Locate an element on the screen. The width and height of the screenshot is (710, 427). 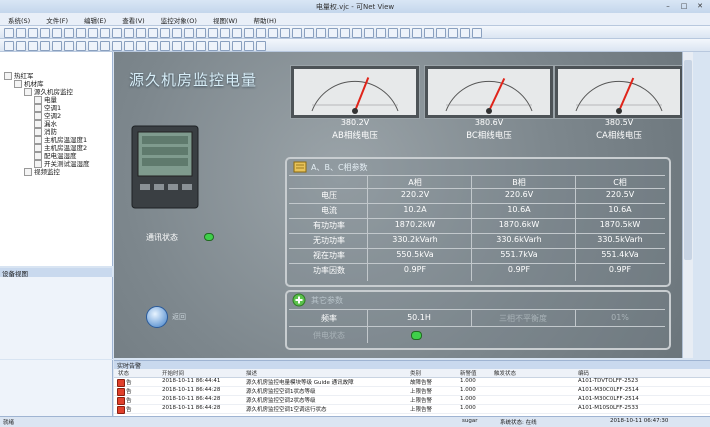
menu-file: 文件(F) is located at coordinates (57, 19).